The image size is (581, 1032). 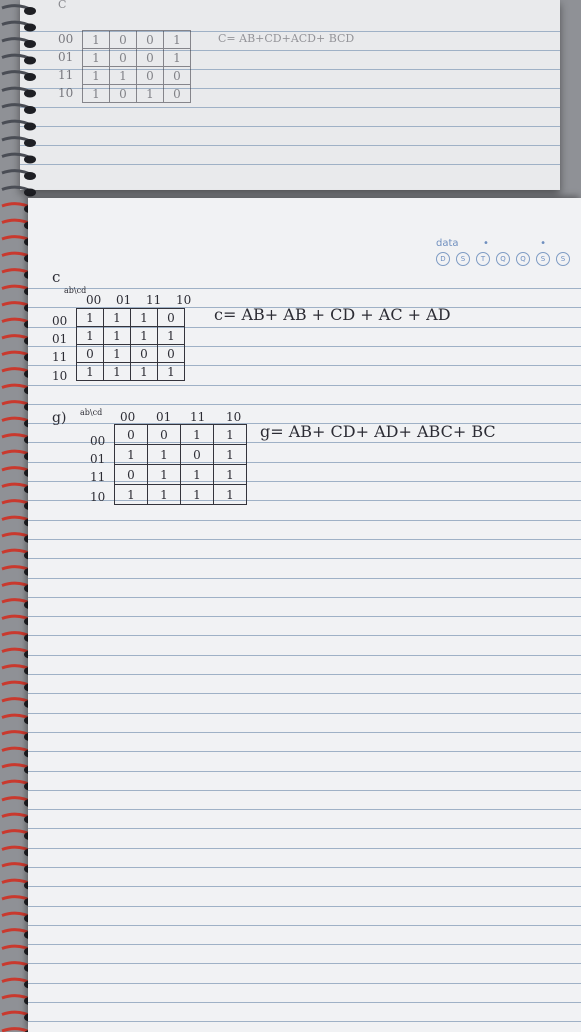 I want to click on map1-col-label: 11, so click(x=154, y=300).